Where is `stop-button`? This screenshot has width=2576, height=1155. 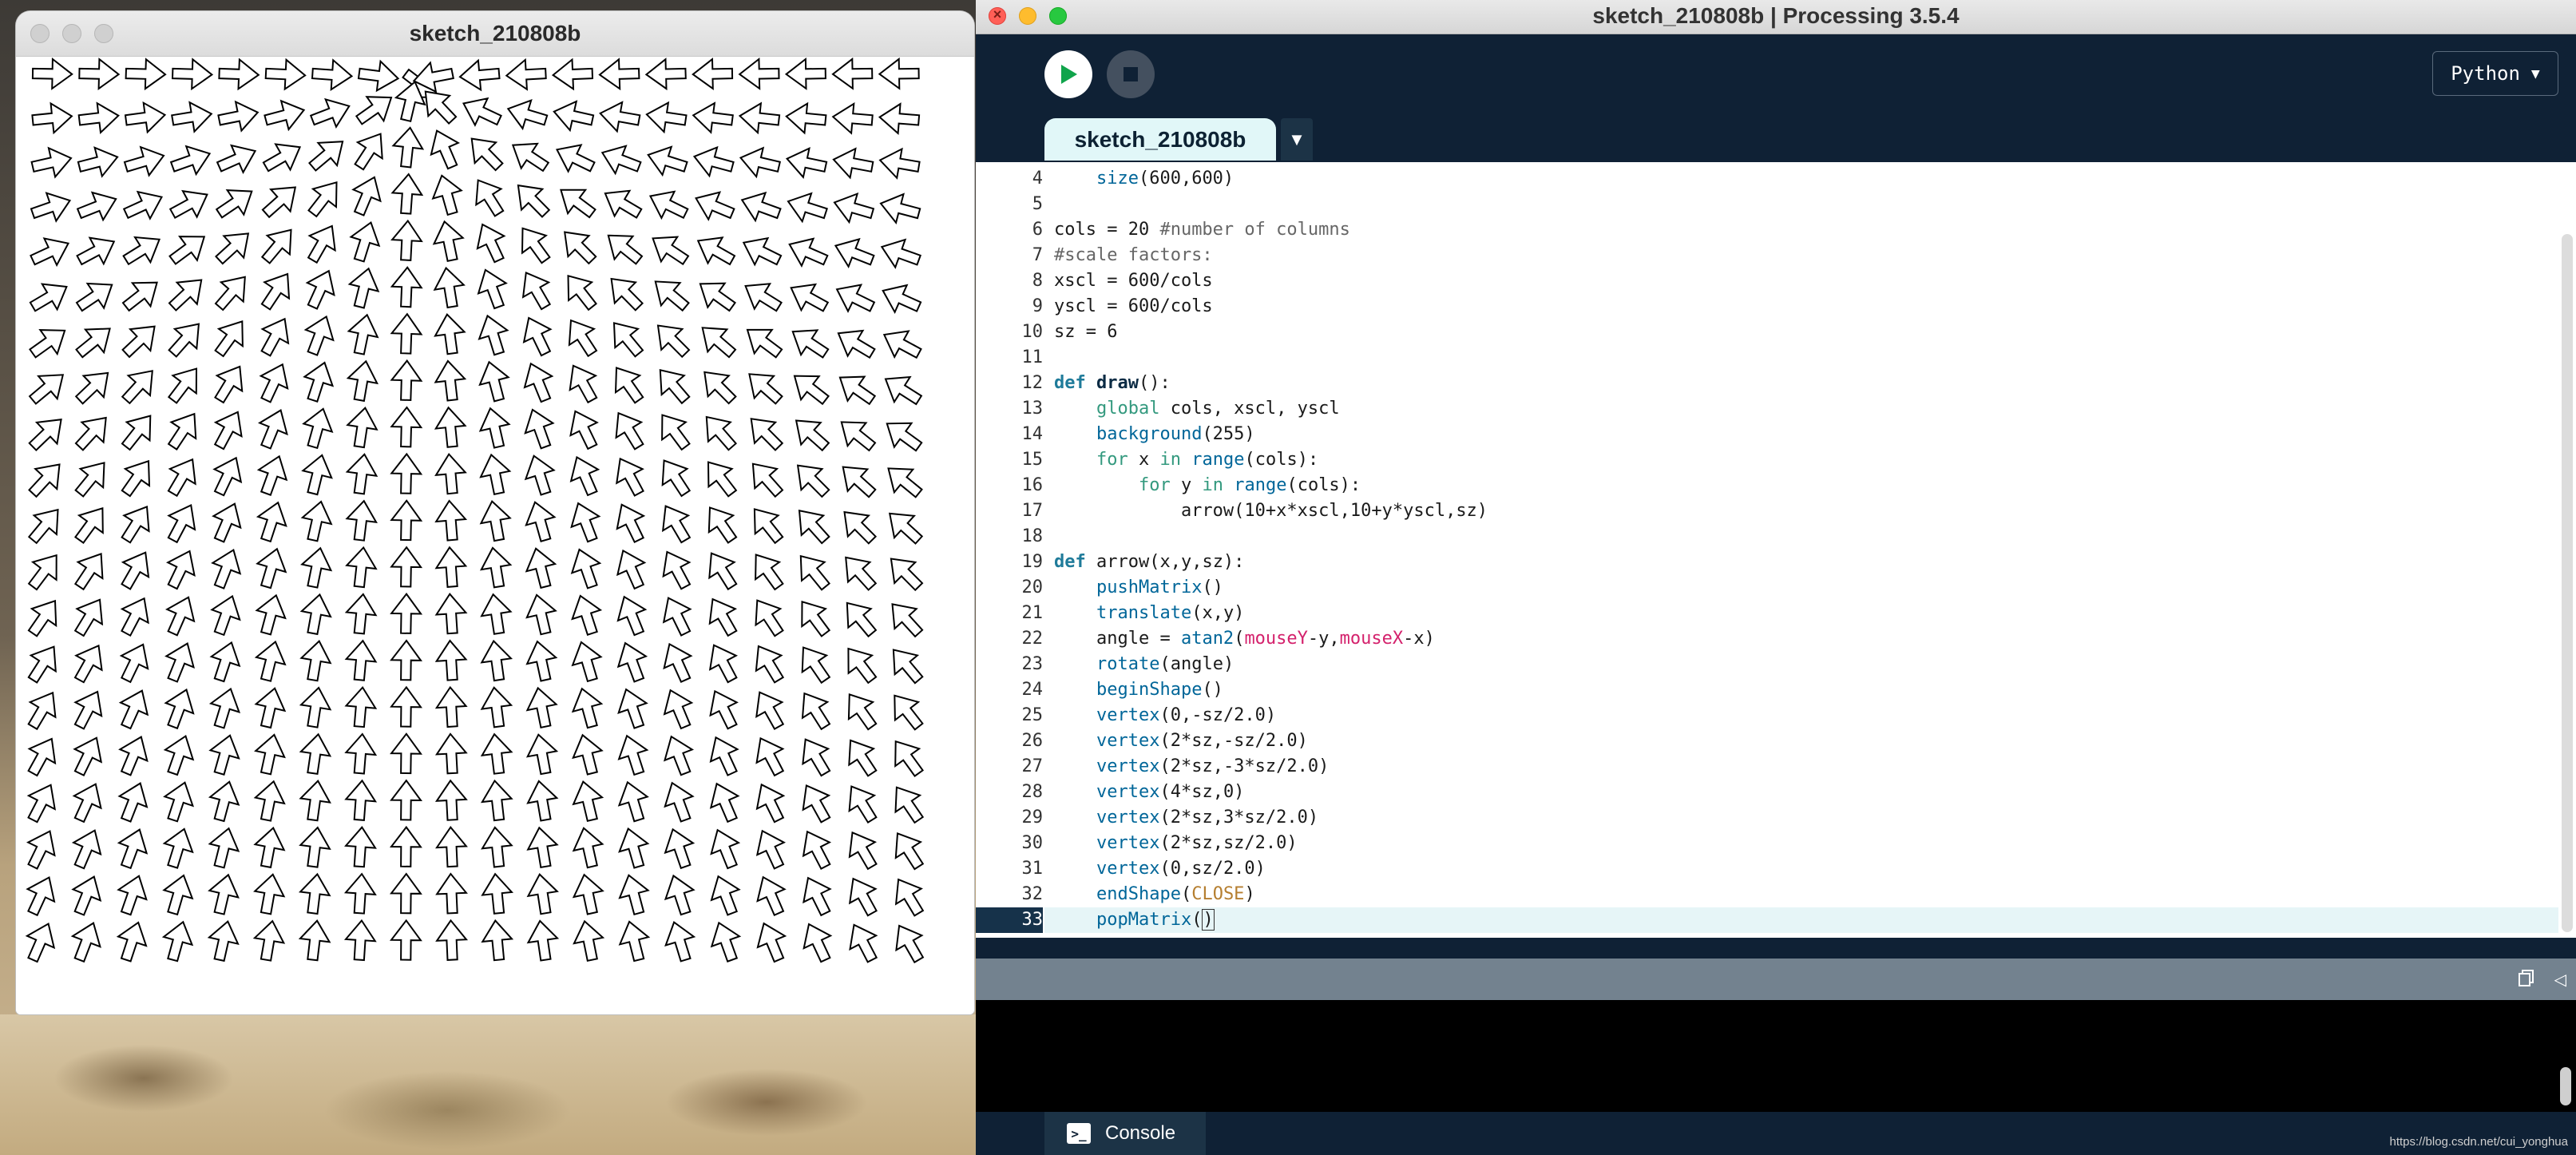
stop-button is located at coordinates (1131, 74).